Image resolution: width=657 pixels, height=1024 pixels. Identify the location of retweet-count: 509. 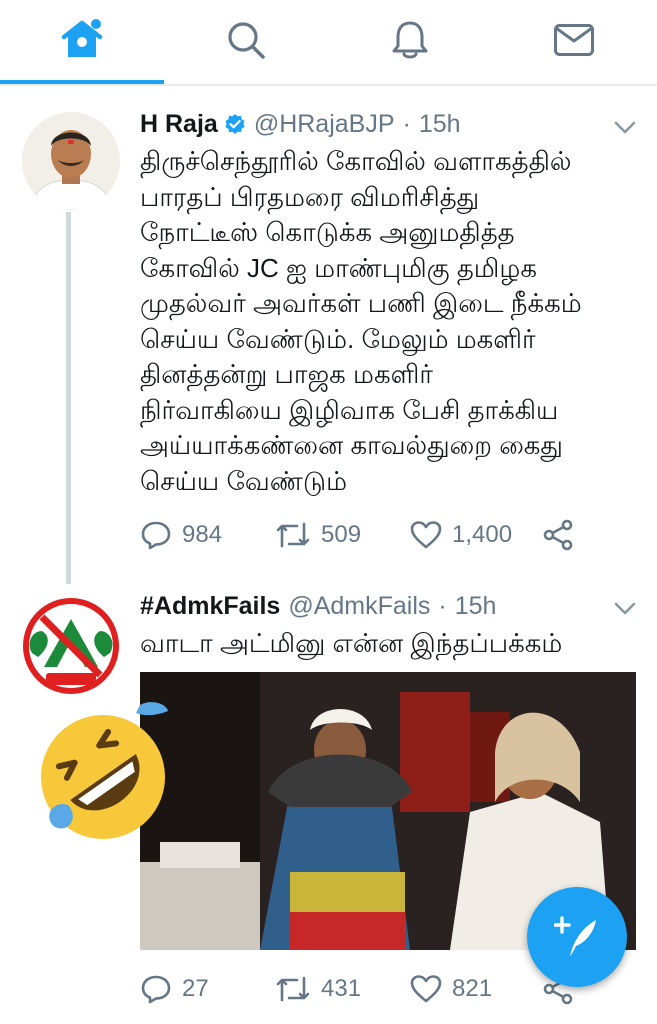
(341, 534).